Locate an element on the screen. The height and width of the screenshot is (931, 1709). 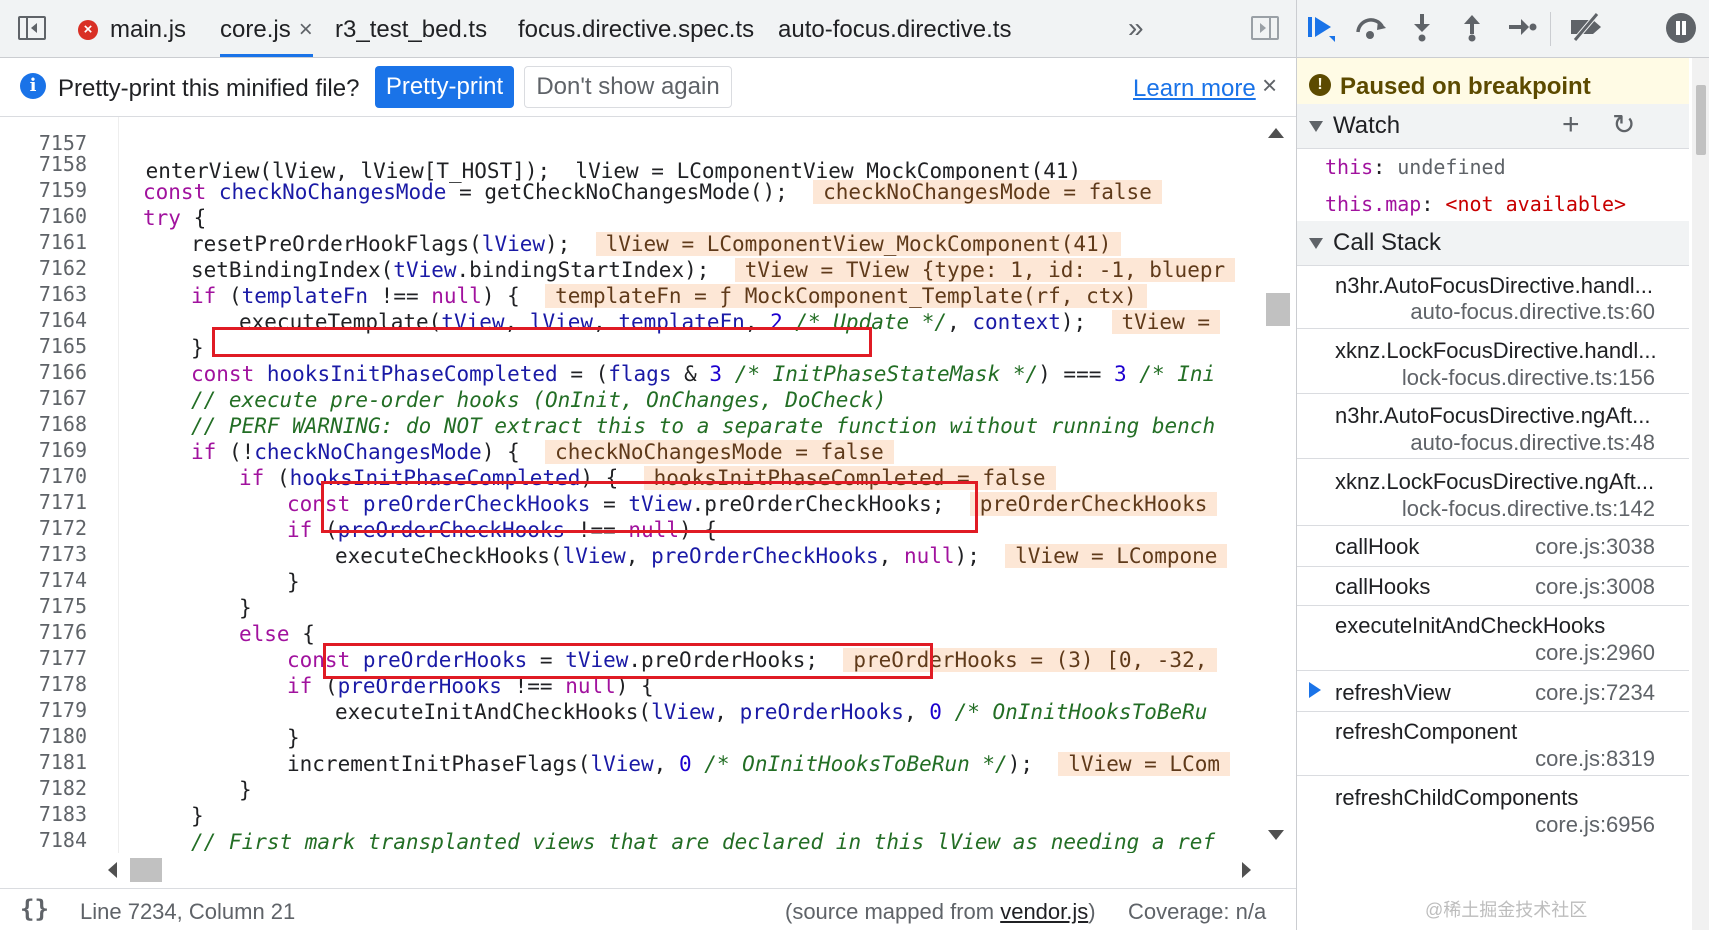
scroll-down-arrow-icon is located at coordinates (1276, 835).